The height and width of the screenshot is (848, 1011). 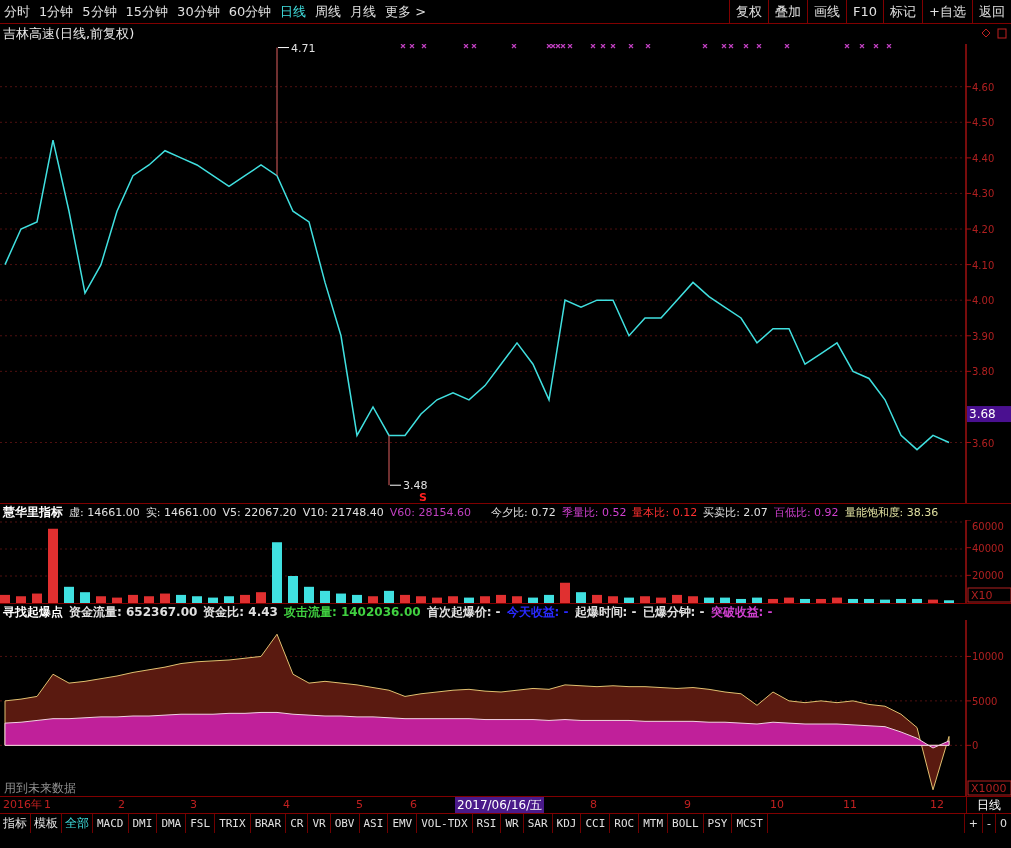 What do you see at coordinates (986, 33) in the screenshot?
I see `diamond-icon` at bounding box center [986, 33].